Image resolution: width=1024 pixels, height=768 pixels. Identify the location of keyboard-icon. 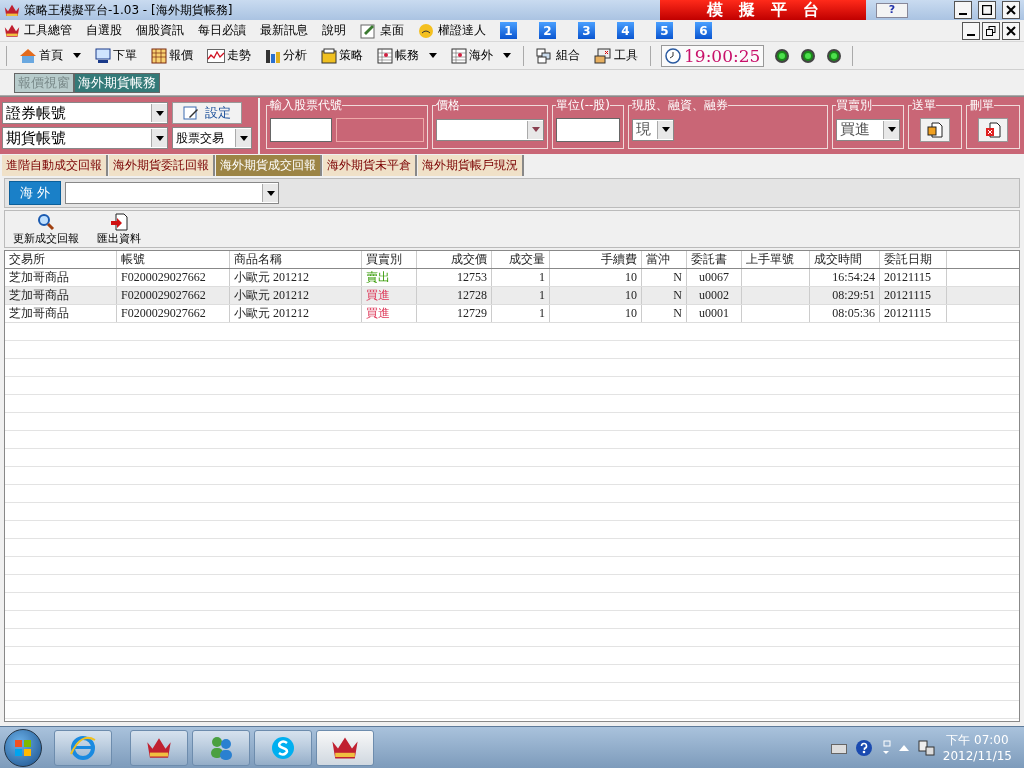
(838, 747).